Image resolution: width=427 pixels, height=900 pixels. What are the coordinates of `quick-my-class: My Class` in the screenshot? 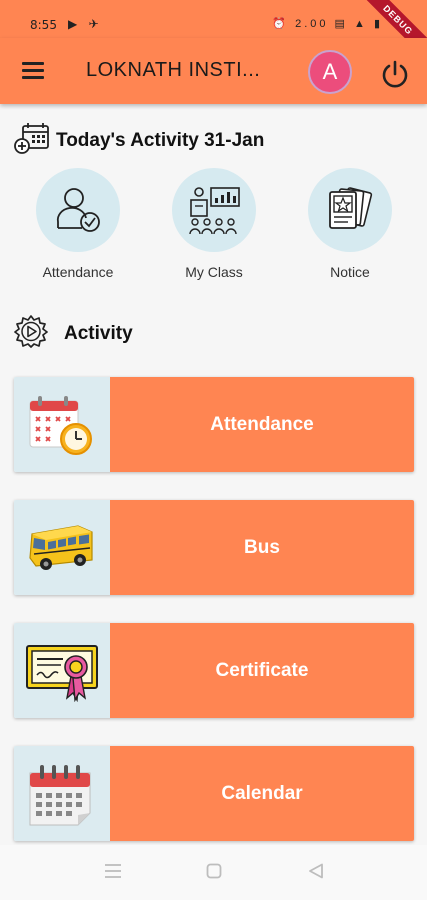 It's located at (214, 224).